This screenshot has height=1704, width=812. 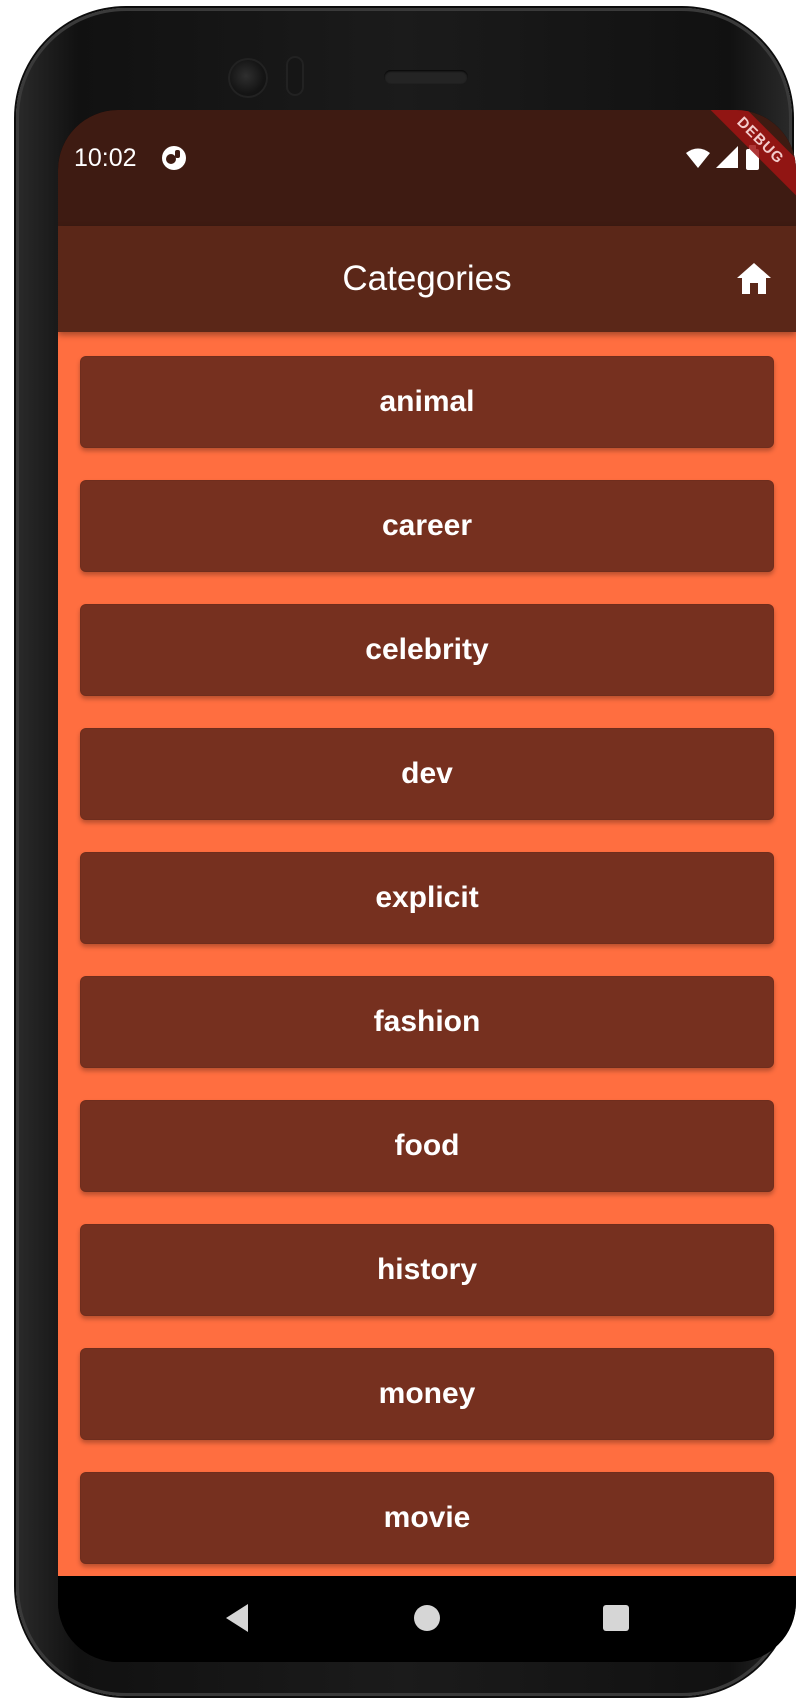 I want to click on category-button-celebrity: celebrity, so click(x=427, y=650).